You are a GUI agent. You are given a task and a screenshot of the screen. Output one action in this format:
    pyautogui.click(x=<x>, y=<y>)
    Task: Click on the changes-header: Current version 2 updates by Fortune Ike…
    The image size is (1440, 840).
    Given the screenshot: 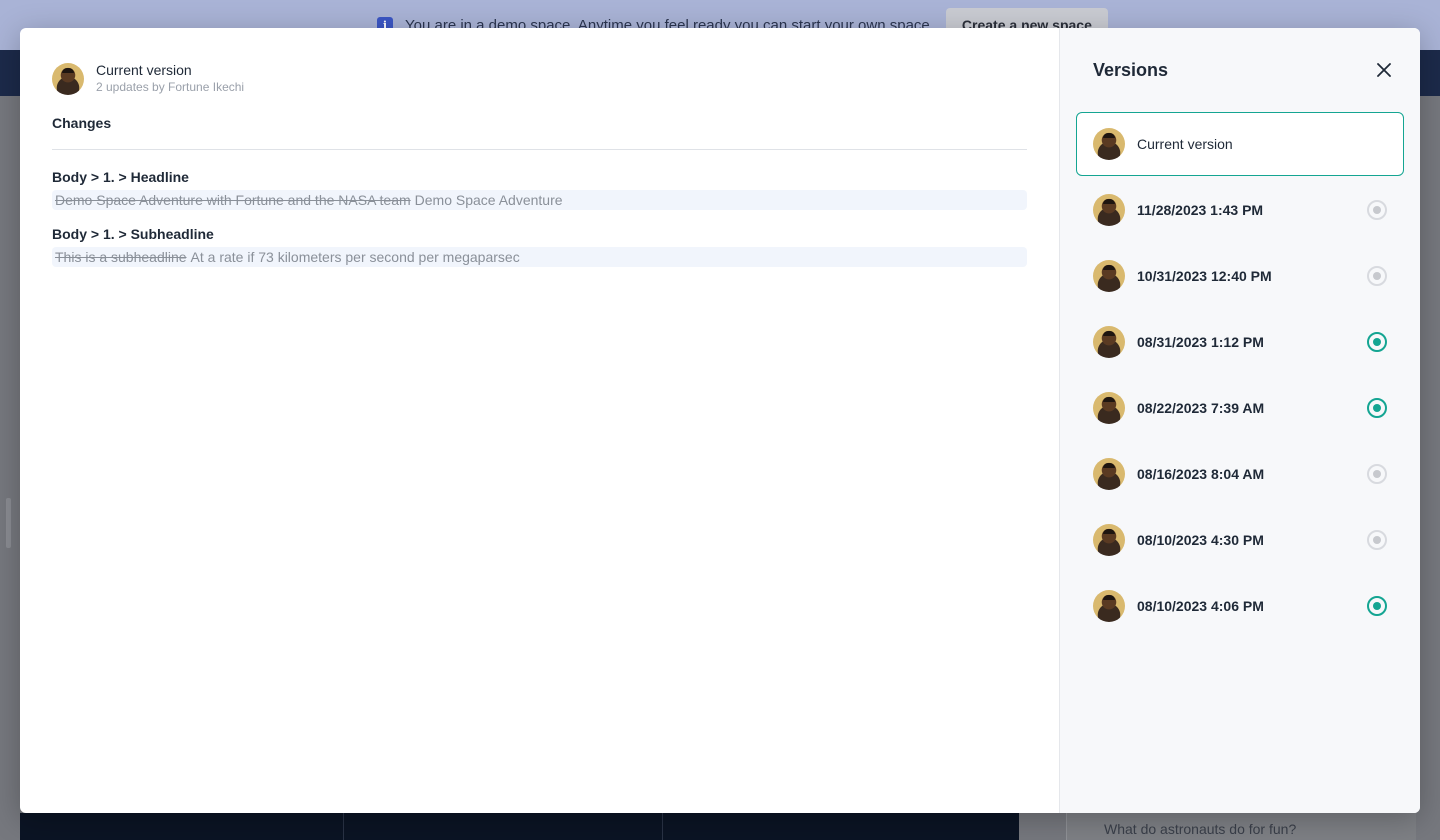 What is the action you would take?
    pyautogui.click(x=539, y=78)
    